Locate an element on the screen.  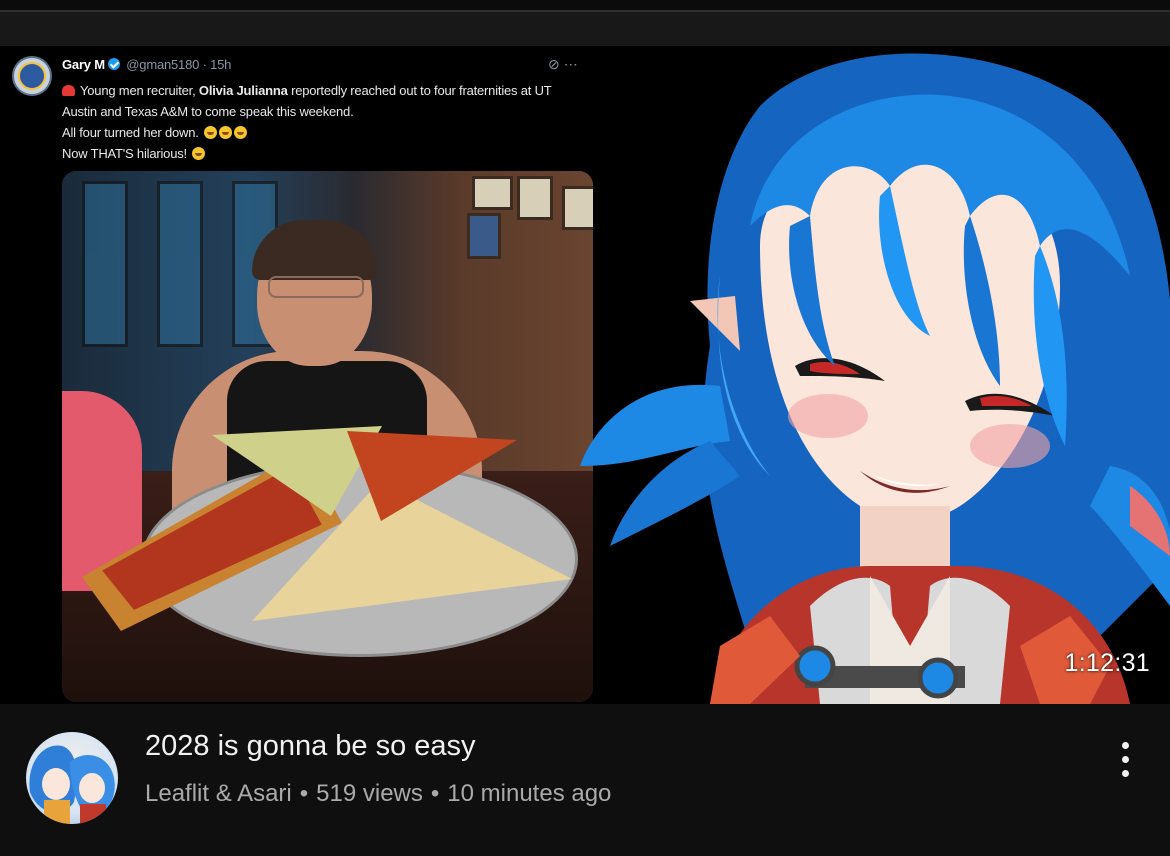
grok-icon: ⊘ is located at coordinates (556, 64).